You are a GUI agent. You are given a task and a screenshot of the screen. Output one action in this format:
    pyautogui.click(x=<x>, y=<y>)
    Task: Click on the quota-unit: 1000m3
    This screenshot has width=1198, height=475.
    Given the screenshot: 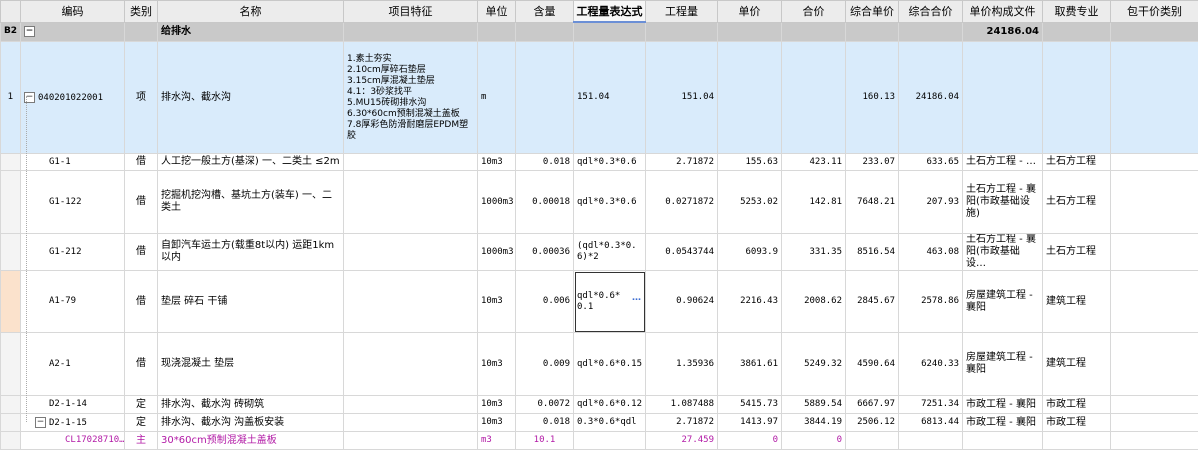 What is the action you would take?
    pyautogui.click(x=496, y=252)
    